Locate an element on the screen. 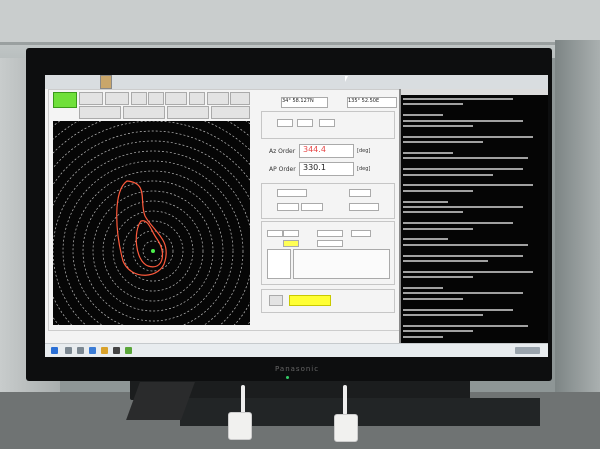 This screenshot has height=449, width=600. terminal-icon is located at coordinates (116, 350).